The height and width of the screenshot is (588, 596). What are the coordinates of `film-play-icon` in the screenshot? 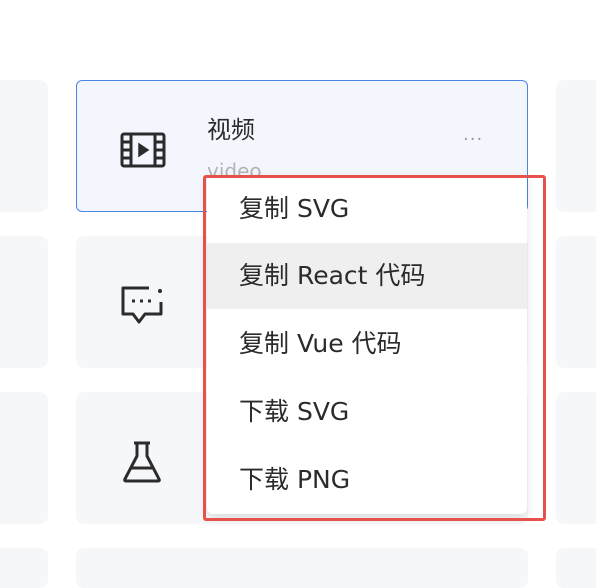 It's located at (143, 150).